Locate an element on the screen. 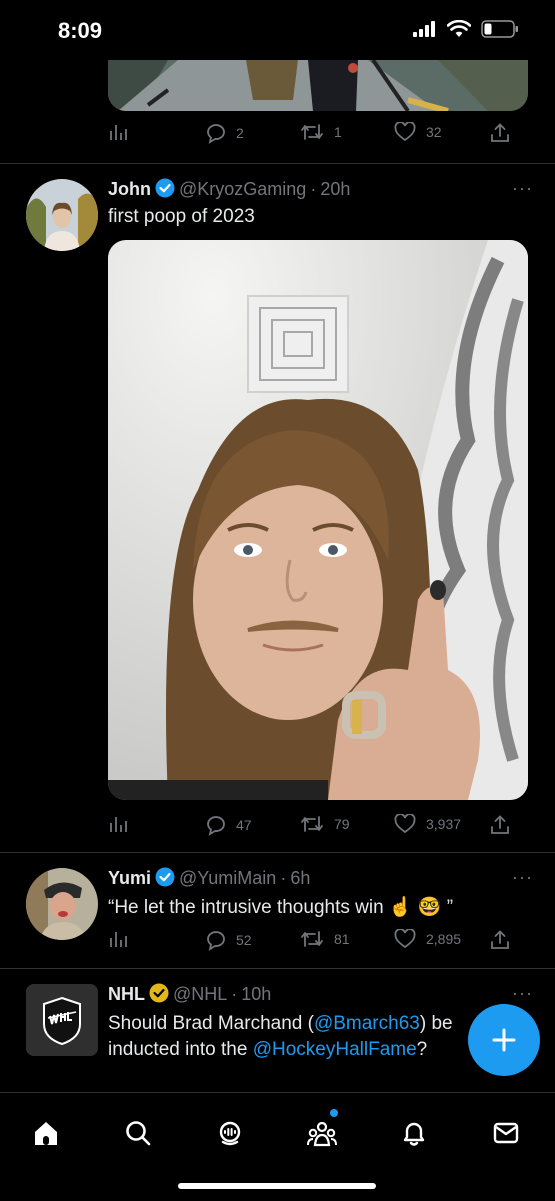  author-name: Yumi is located at coordinates (129, 878).